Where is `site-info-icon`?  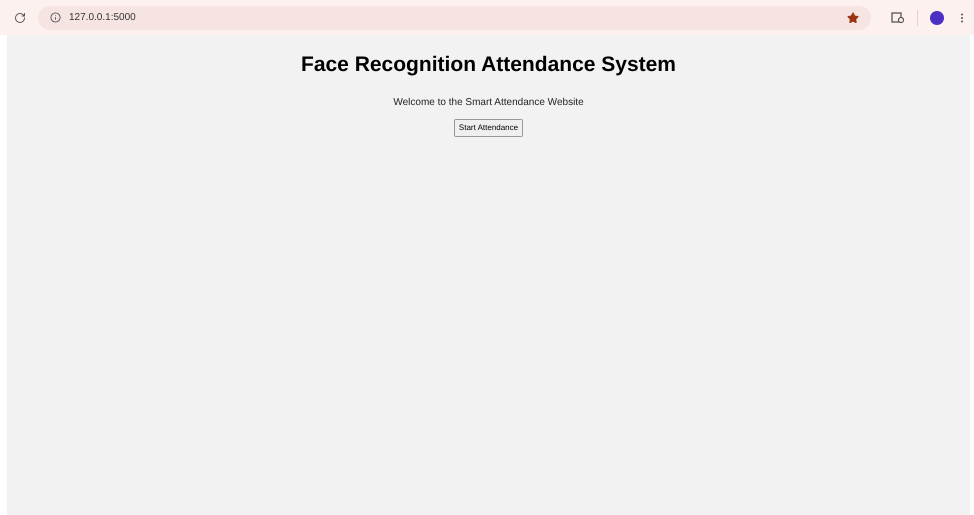 site-info-icon is located at coordinates (55, 17).